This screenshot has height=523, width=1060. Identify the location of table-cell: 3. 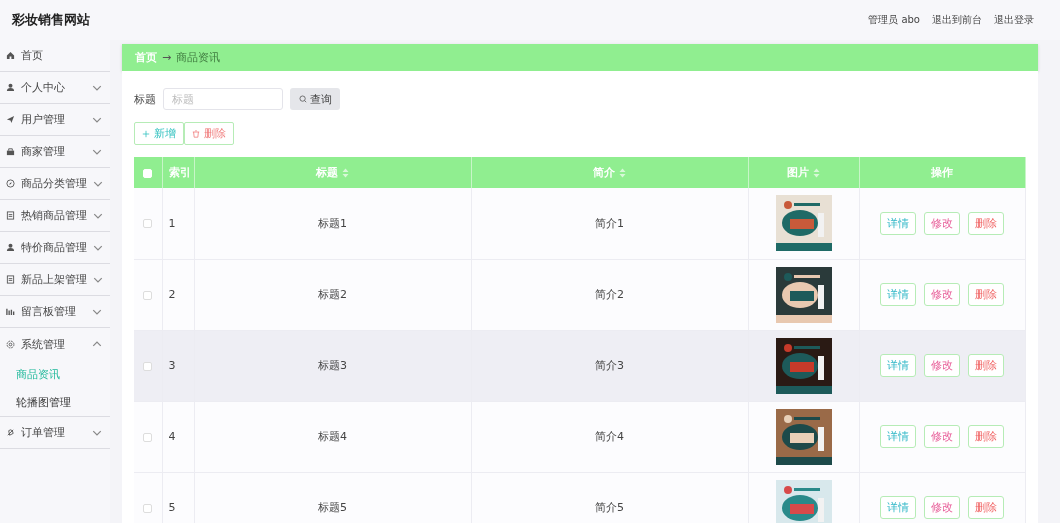
(178, 365).